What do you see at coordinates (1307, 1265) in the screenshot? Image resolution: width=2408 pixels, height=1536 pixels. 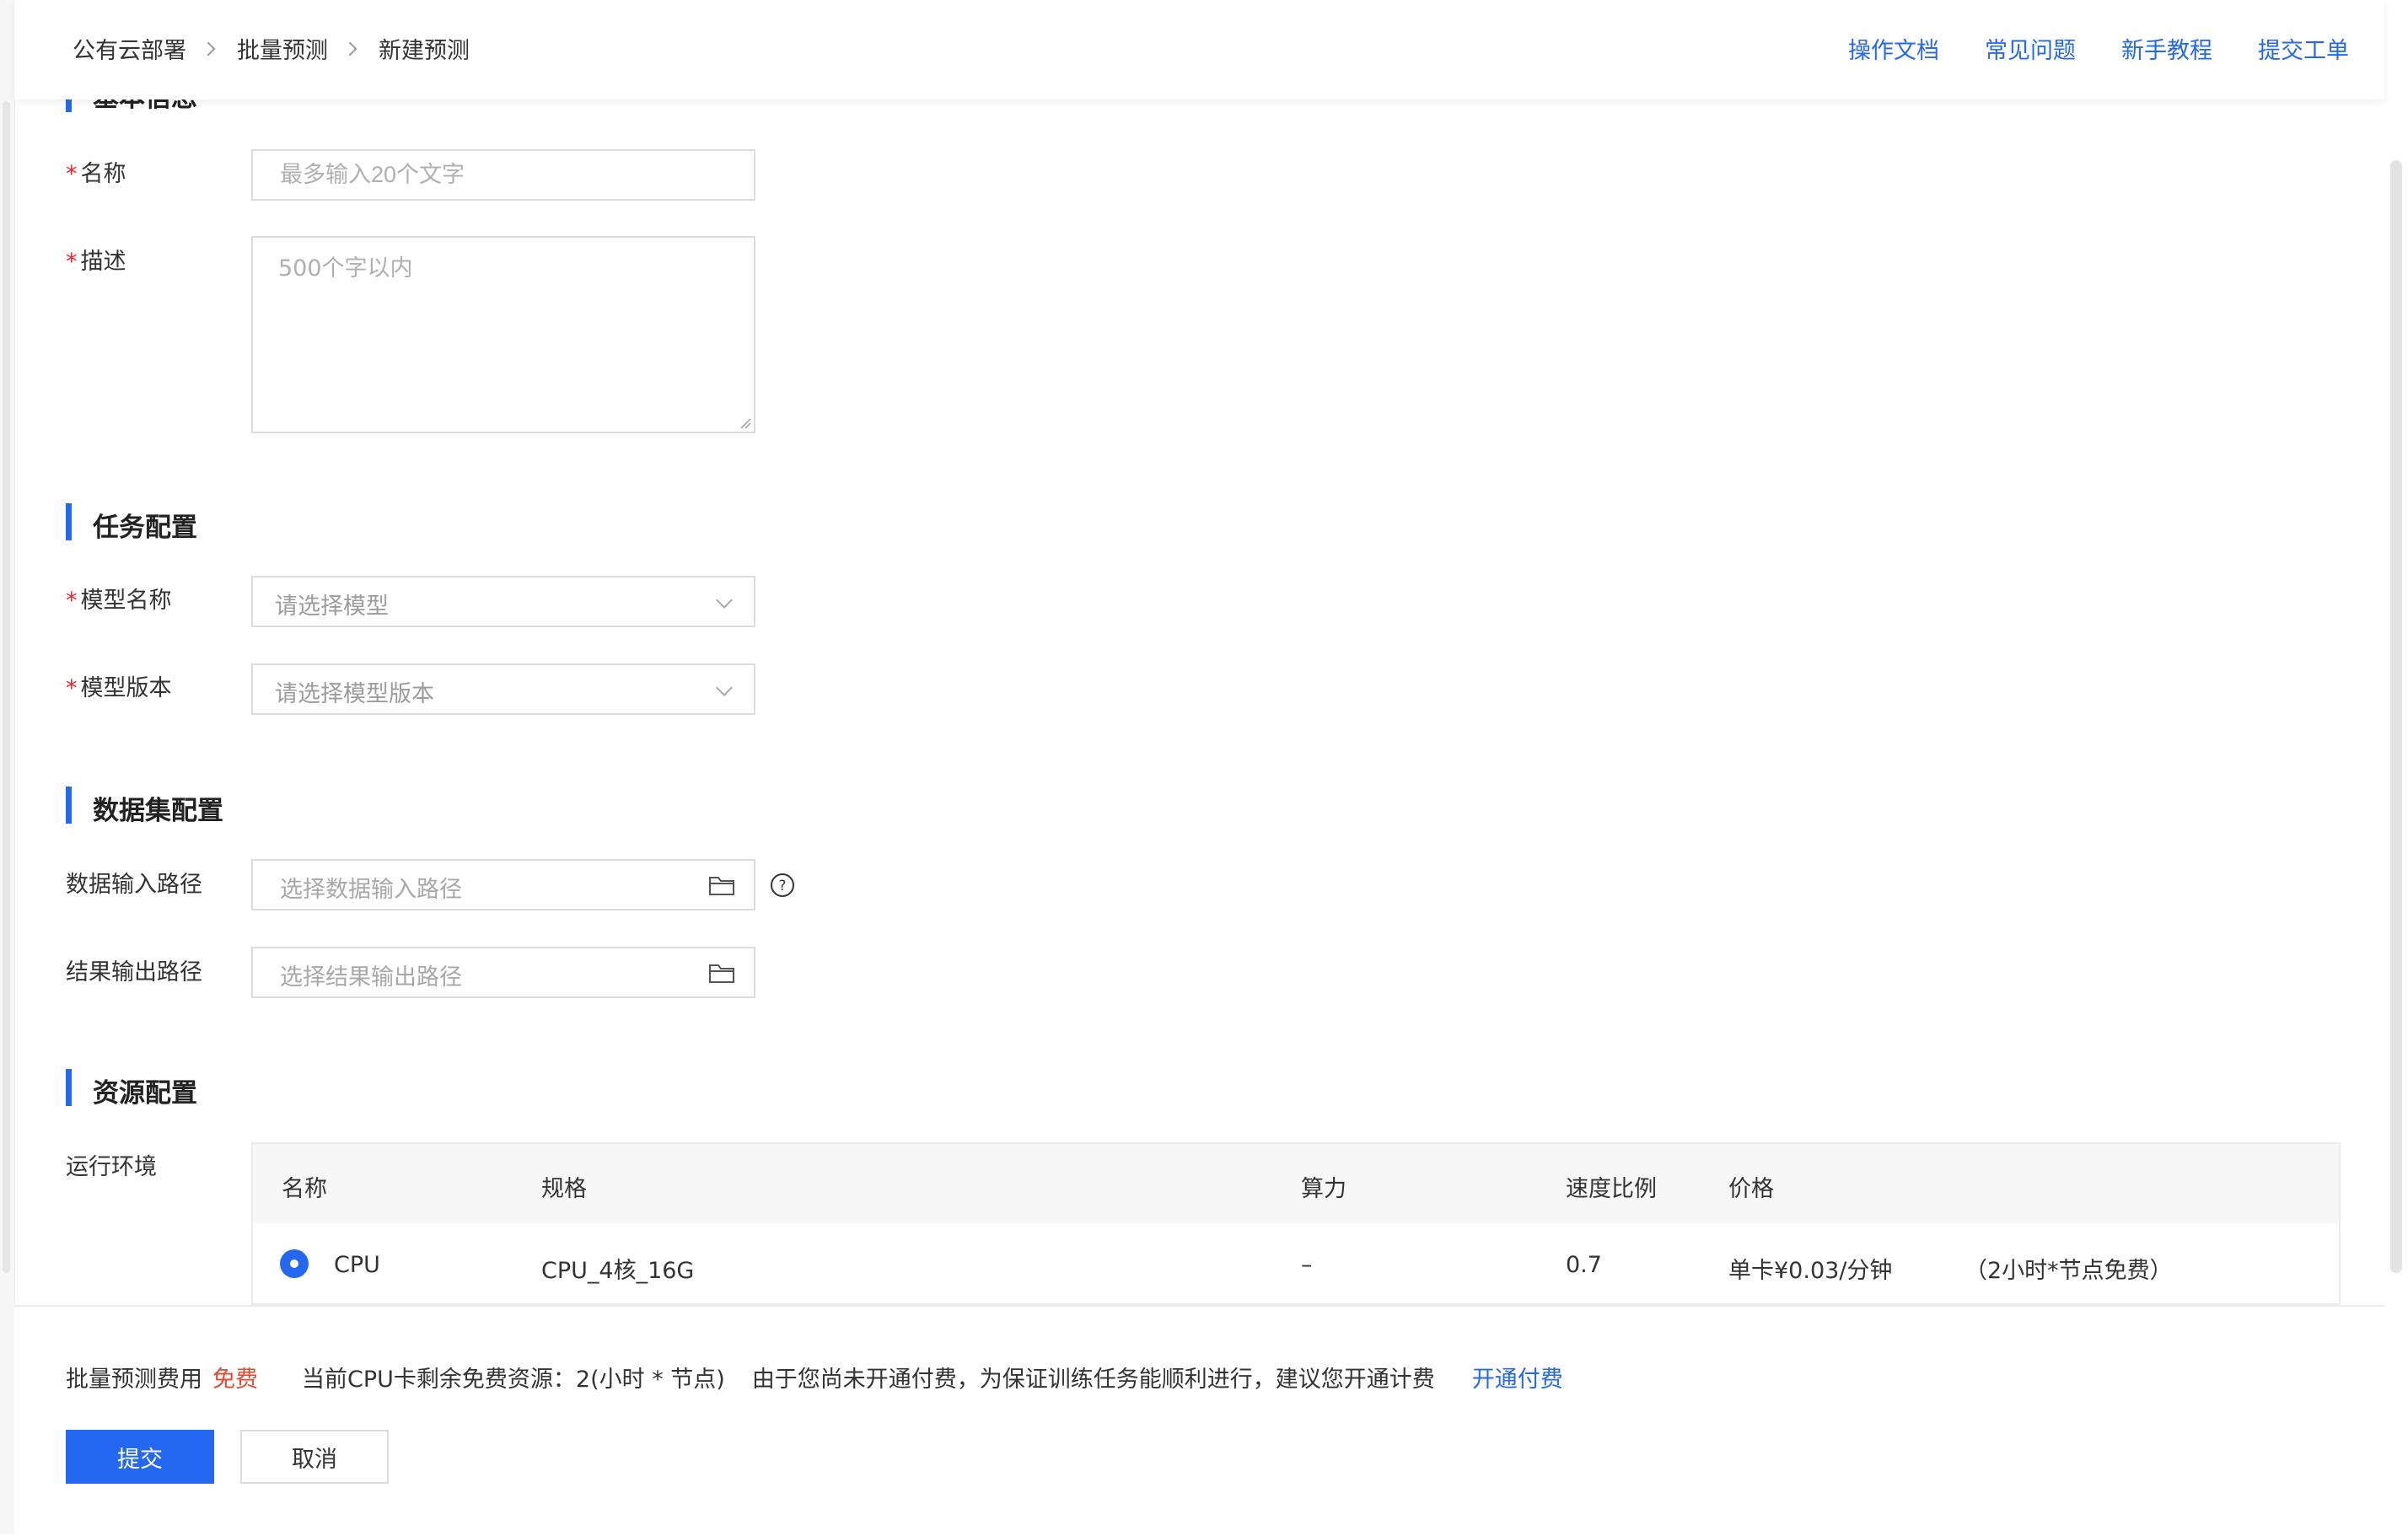 I see `row-power: –` at bounding box center [1307, 1265].